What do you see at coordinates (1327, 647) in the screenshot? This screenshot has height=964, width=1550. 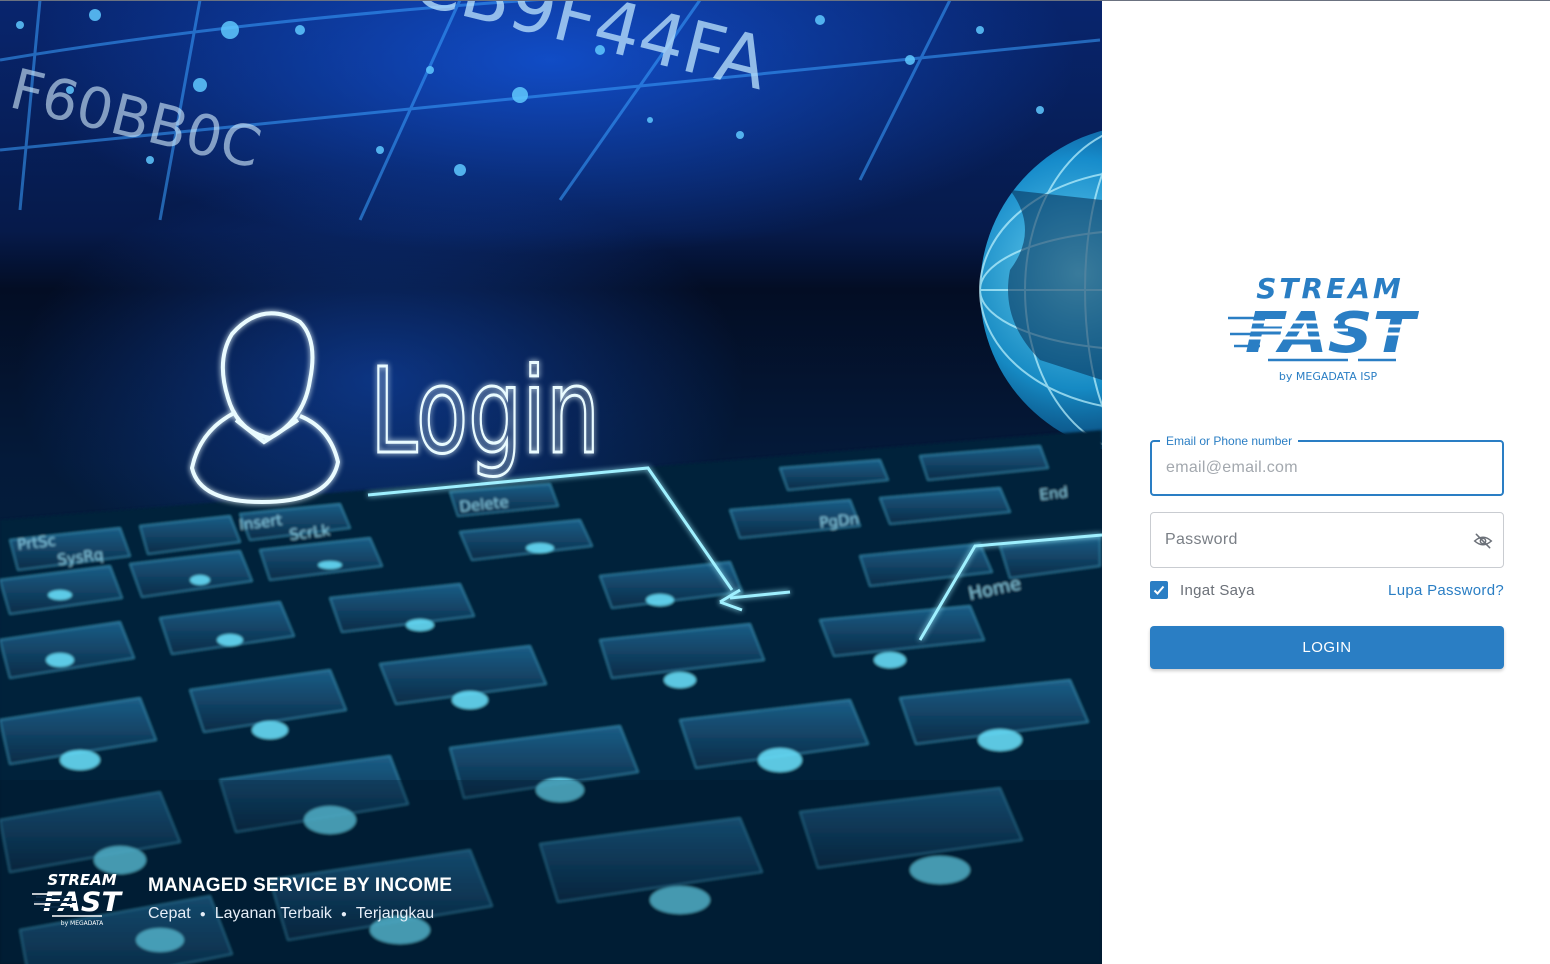 I see `login-button: LOGIN` at bounding box center [1327, 647].